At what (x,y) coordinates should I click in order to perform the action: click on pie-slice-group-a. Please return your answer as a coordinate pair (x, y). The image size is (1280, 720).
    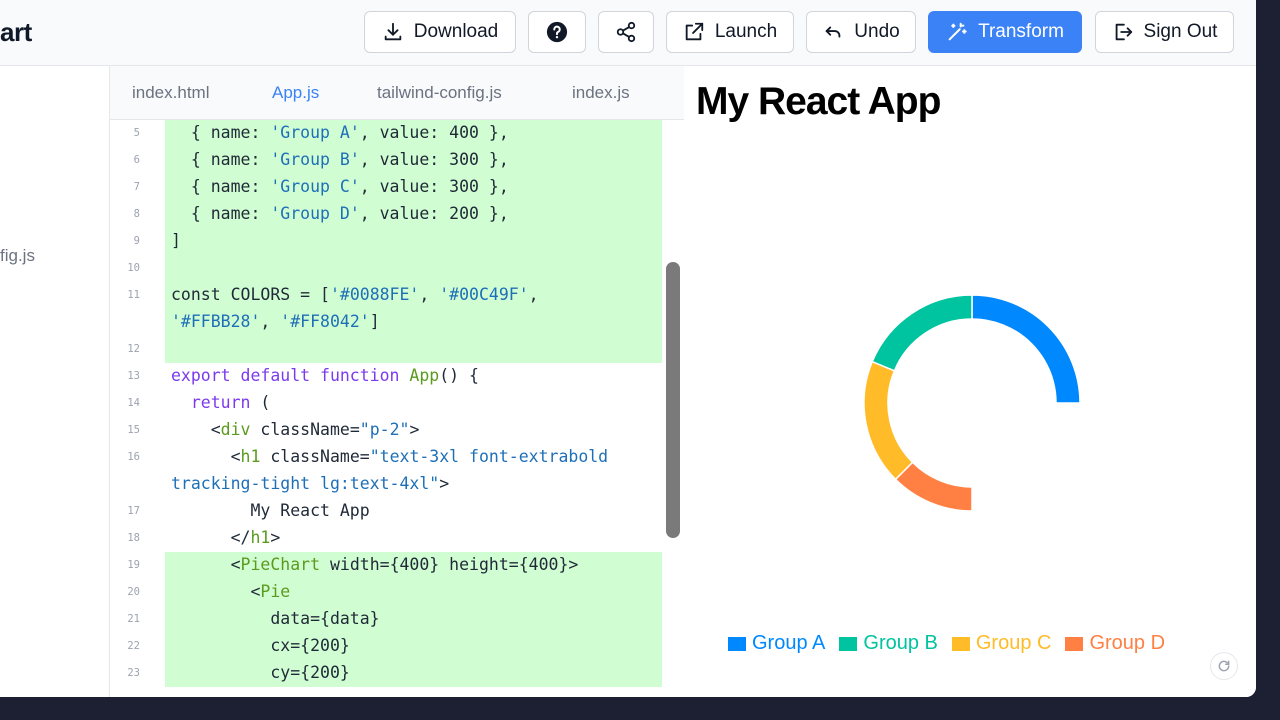
    Looking at the image, I should click on (1026, 349).